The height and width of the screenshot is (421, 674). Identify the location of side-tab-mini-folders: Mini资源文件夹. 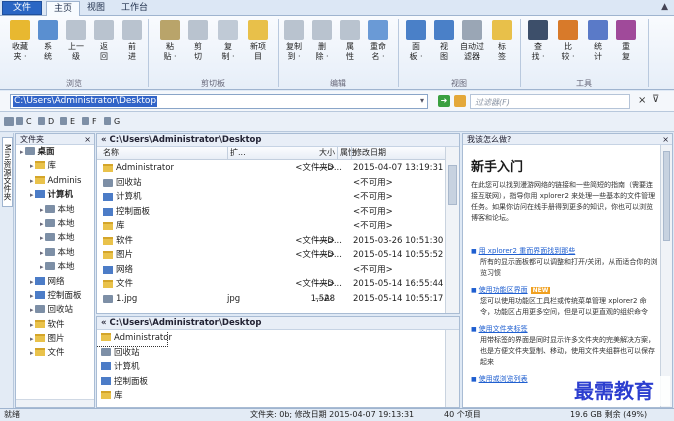
(7, 172).